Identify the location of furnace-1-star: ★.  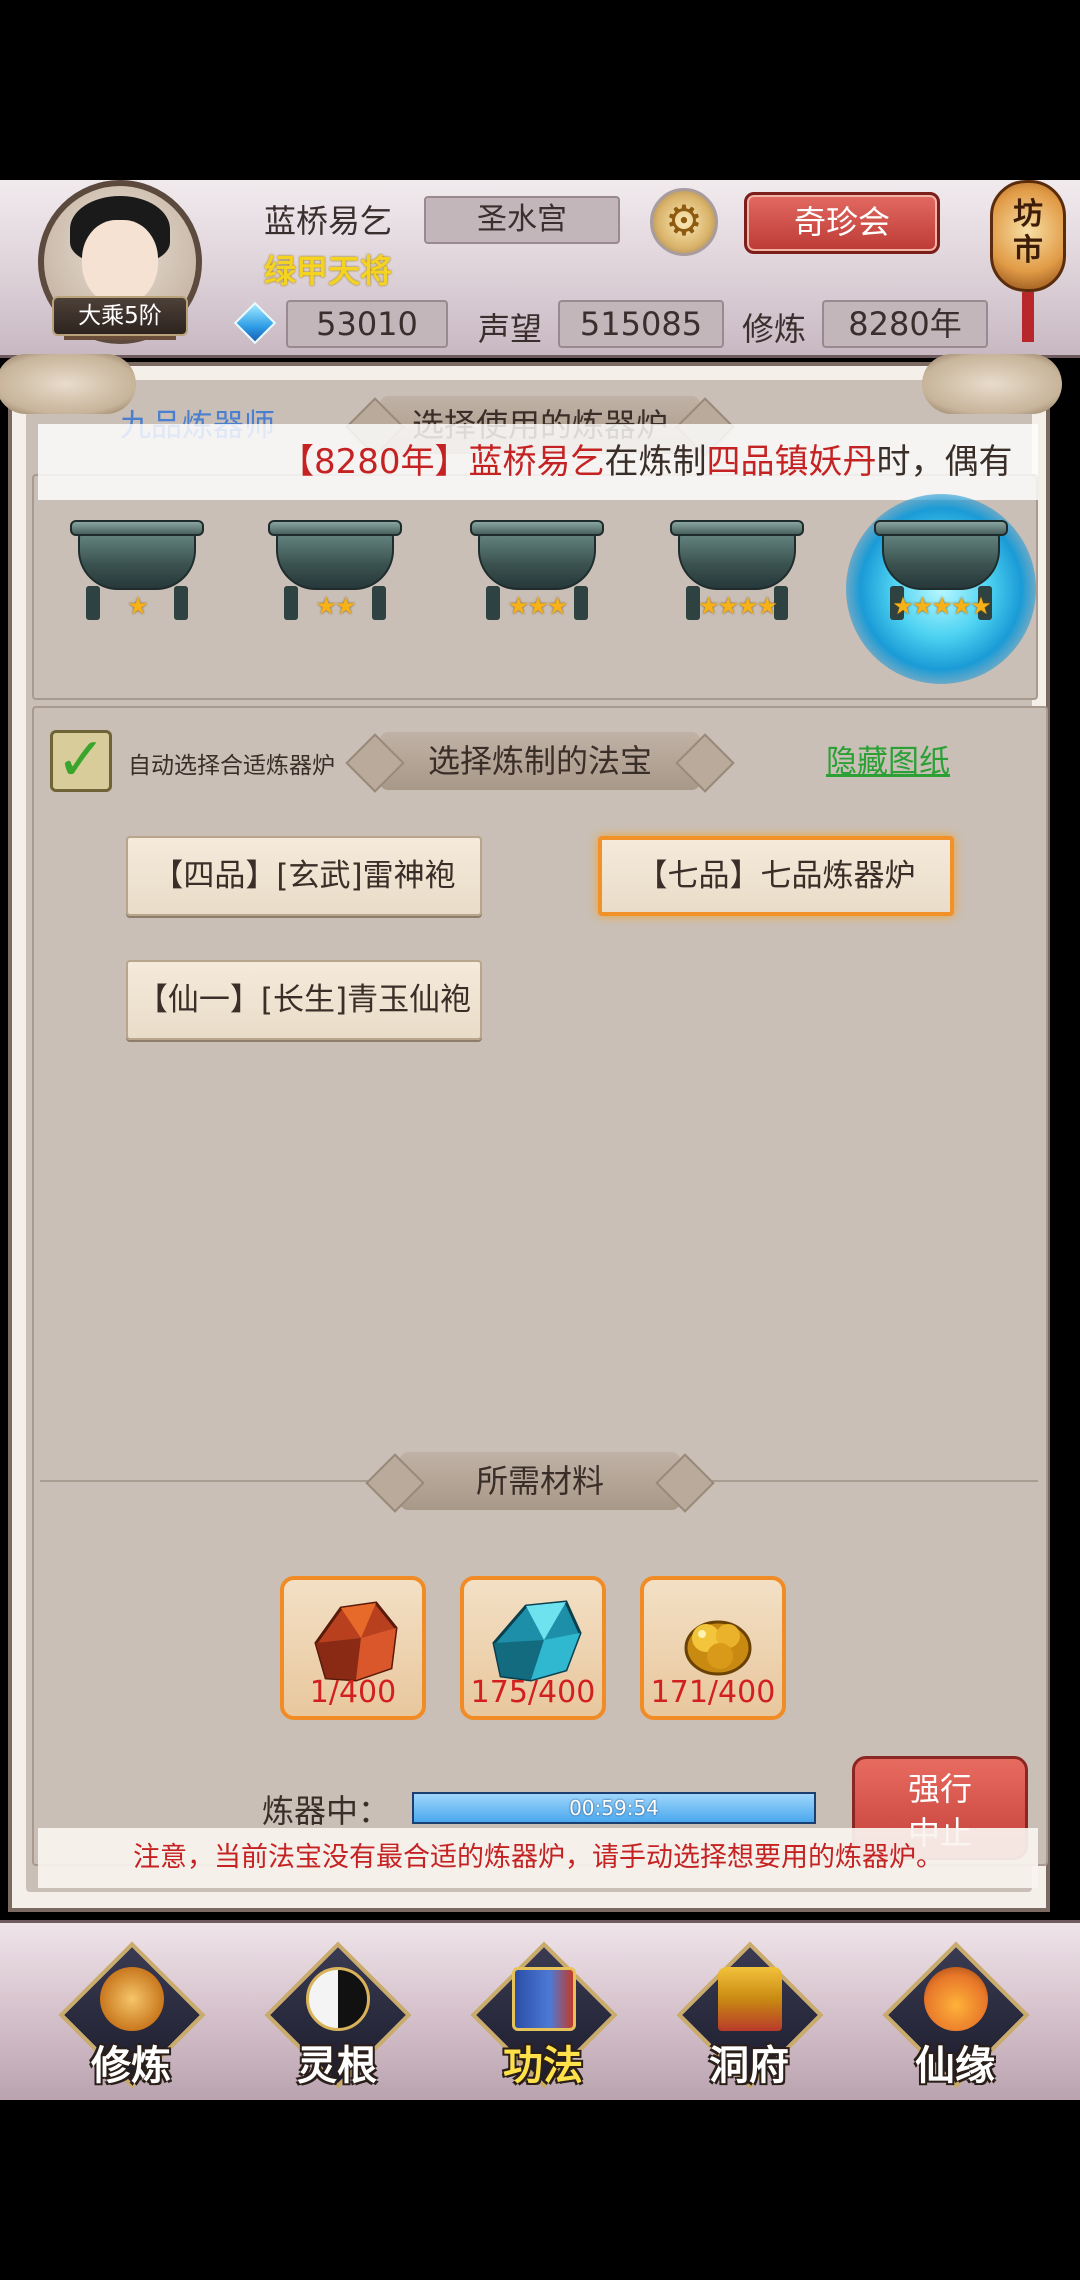
(137, 571).